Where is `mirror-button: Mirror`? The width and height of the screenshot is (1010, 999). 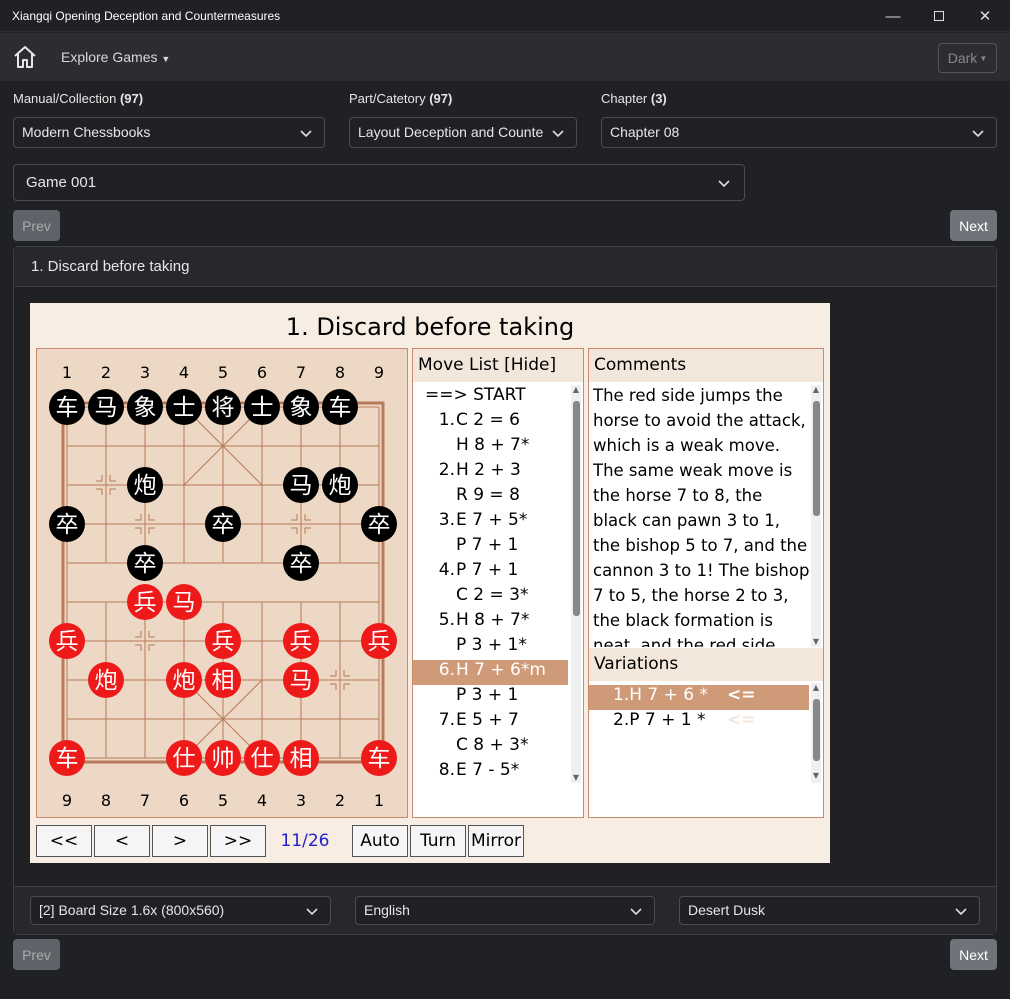 mirror-button: Mirror is located at coordinates (496, 841).